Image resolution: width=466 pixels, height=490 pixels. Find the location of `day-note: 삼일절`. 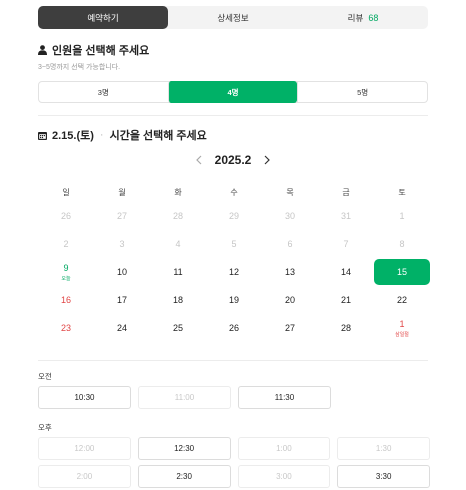

day-note: 삼일절 is located at coordinates (402, 334).